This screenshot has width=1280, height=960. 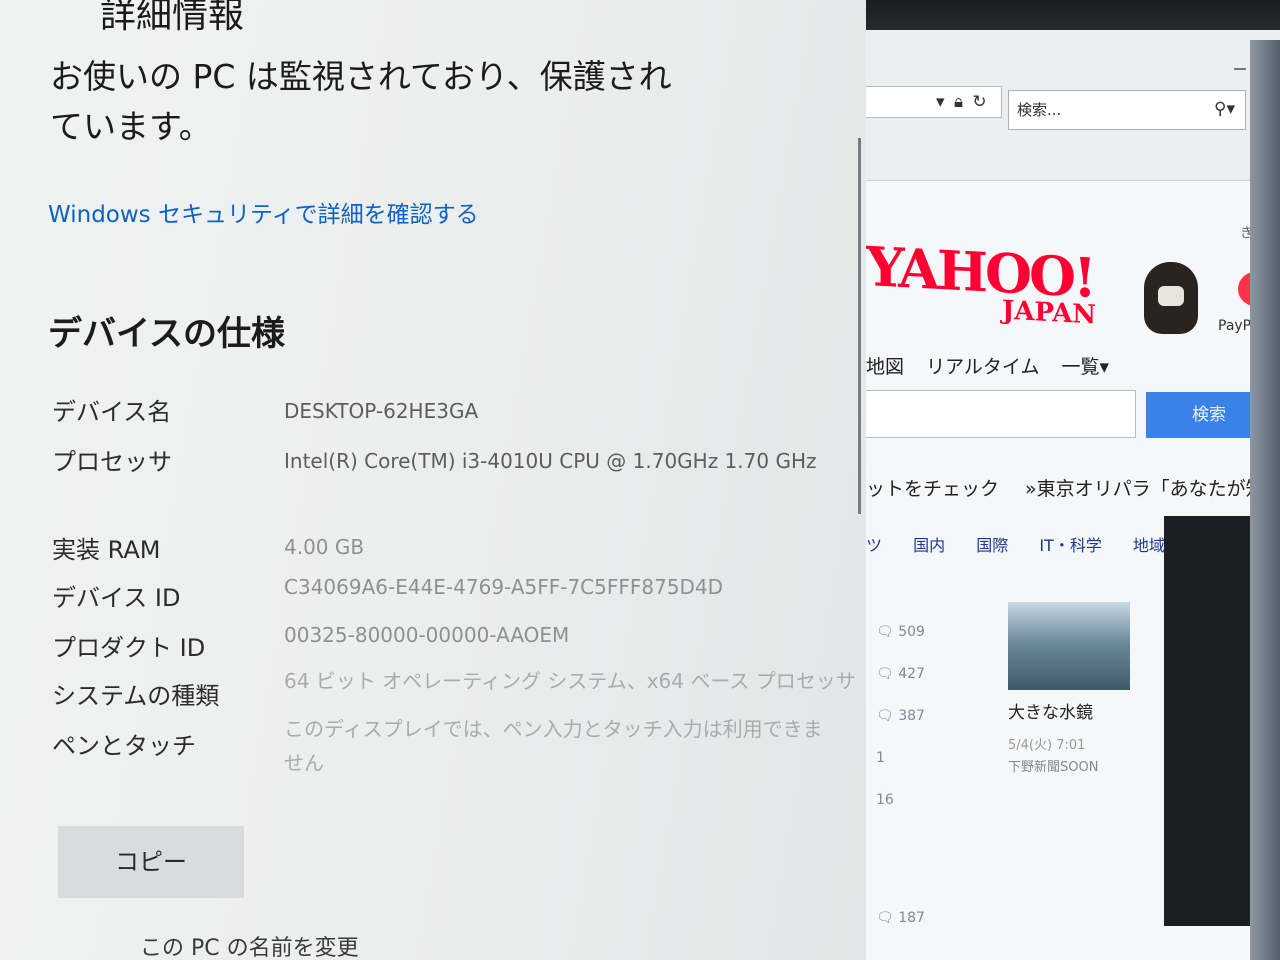 What do you see at coordinates (1224, 109) in the screenshot?
I see `search-icon: ⚲▾` at bounding box center [1224, 109].